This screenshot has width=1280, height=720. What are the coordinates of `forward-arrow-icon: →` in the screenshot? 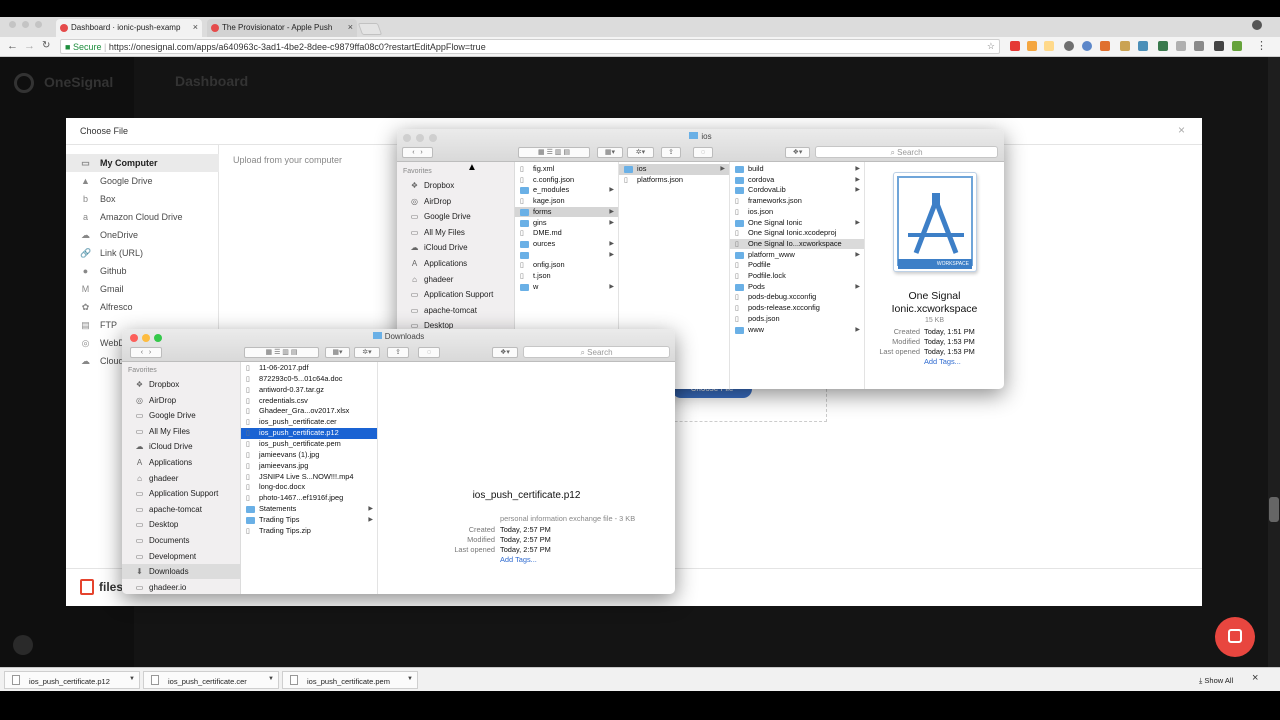 It's located at (29, 46).